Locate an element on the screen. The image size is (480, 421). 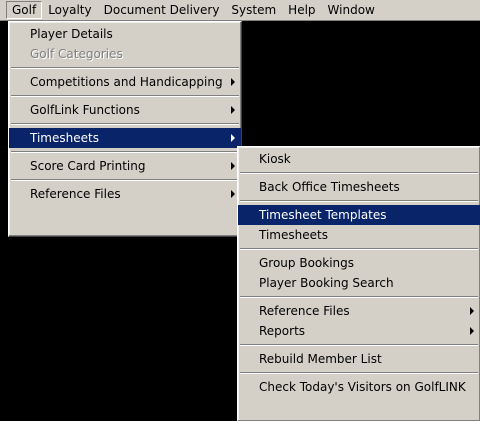
menu-window: Window is located at coordinates (351, 10).